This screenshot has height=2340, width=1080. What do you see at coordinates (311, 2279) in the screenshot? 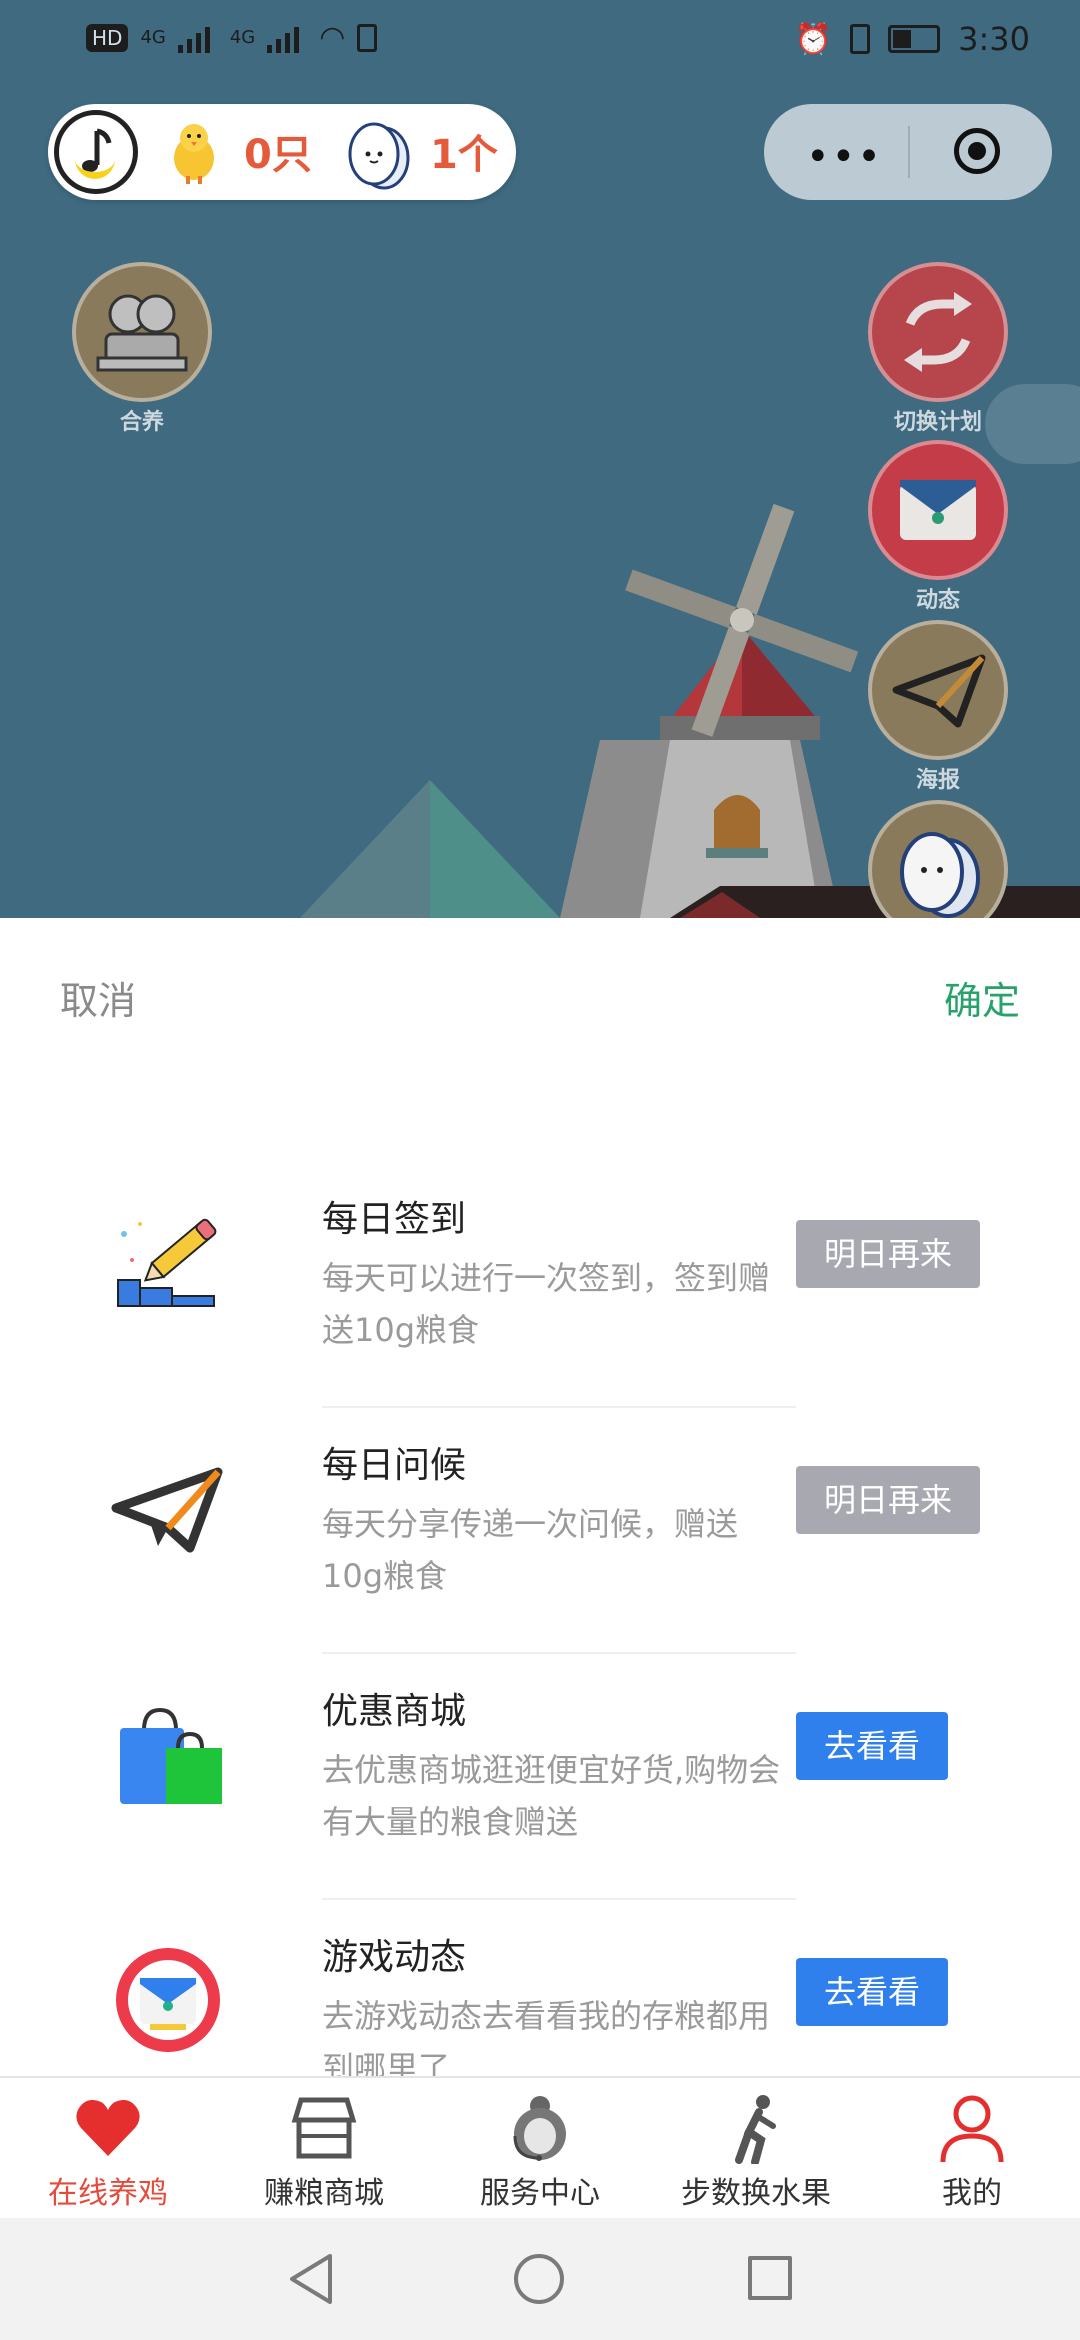
I see `back-icon` at bounding box center [311, 2279].